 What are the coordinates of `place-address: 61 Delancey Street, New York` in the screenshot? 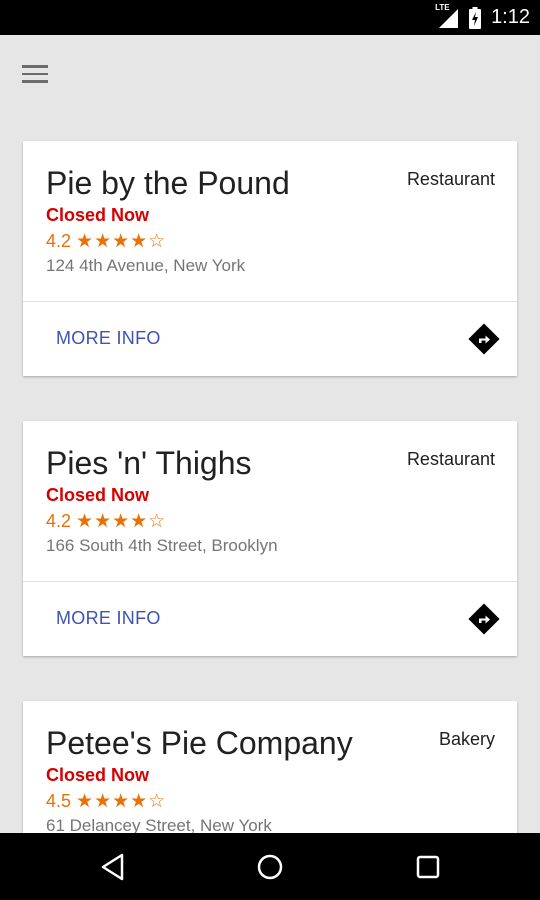 It's located at (159, 824).